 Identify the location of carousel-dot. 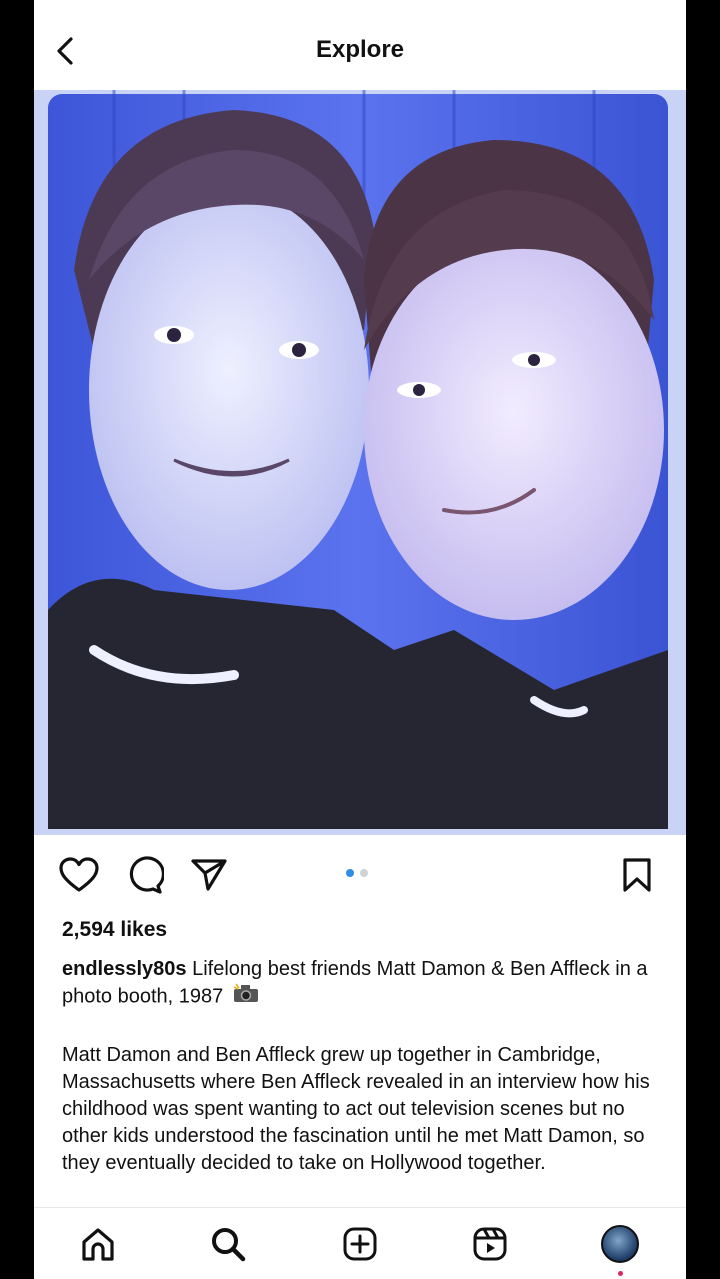
(364, 873).